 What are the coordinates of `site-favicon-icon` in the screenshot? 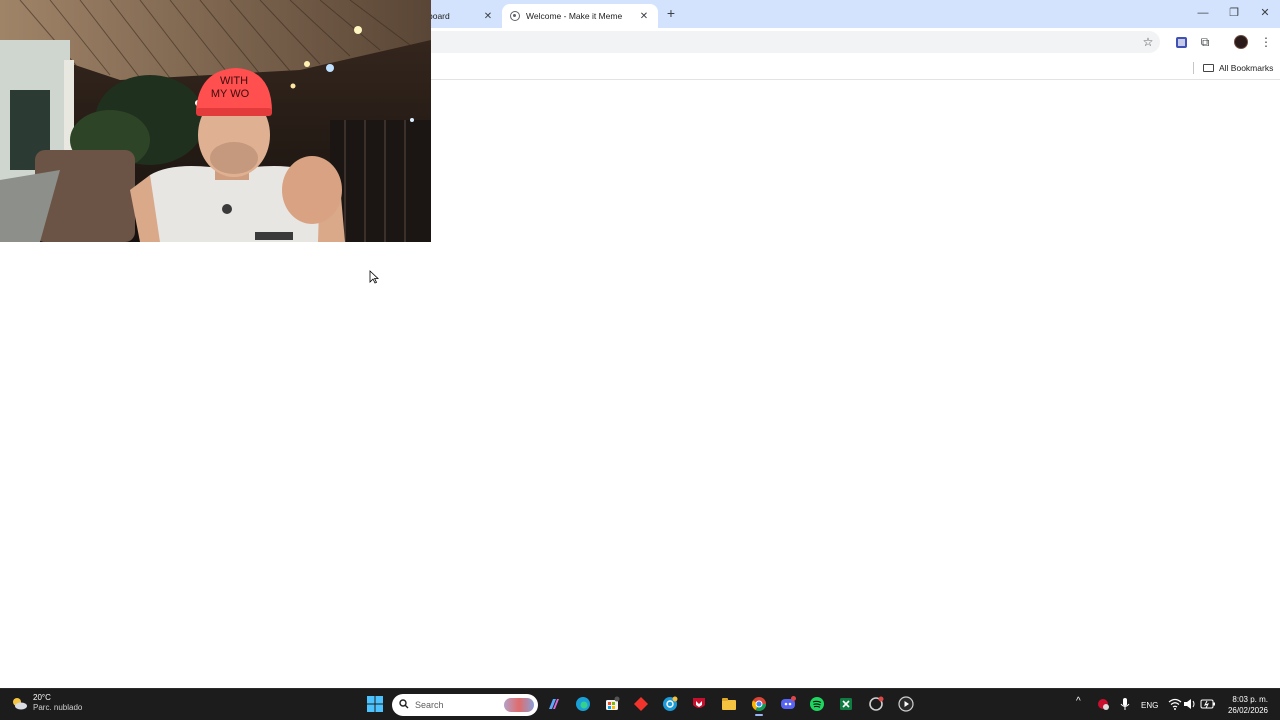 It's located at (515, 16).